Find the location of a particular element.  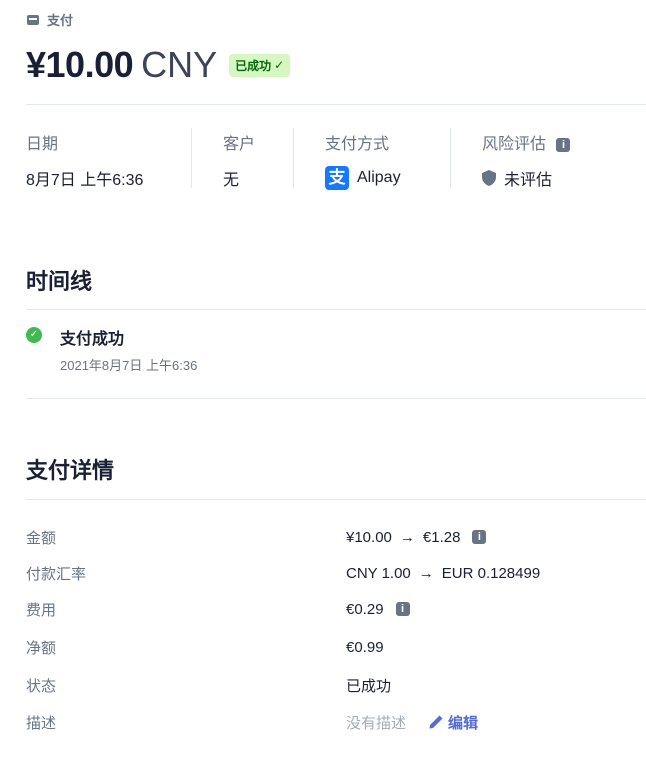

fee-value: €0.29 is located at coordinates (365, 609).